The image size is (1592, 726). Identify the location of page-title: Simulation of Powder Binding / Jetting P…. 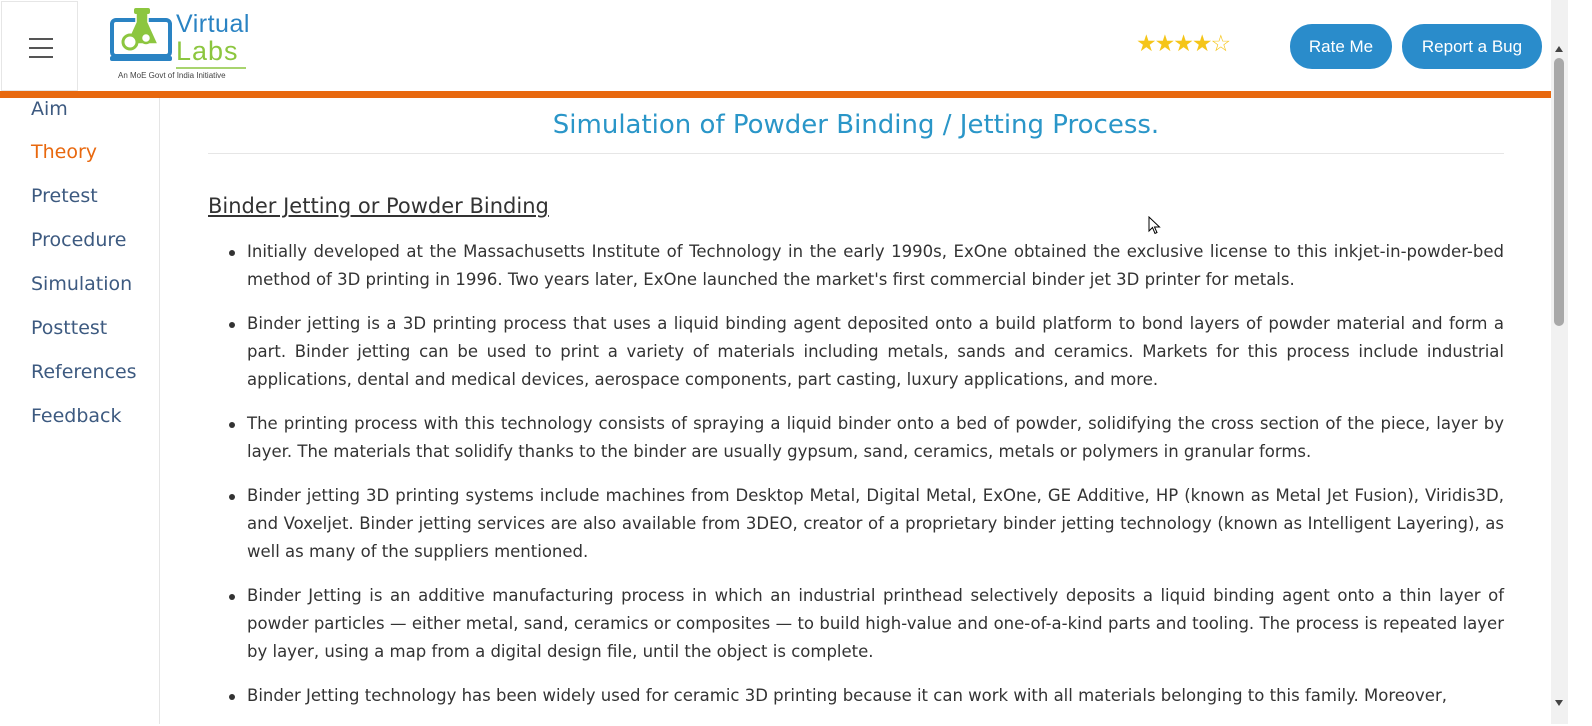
(856, 125).